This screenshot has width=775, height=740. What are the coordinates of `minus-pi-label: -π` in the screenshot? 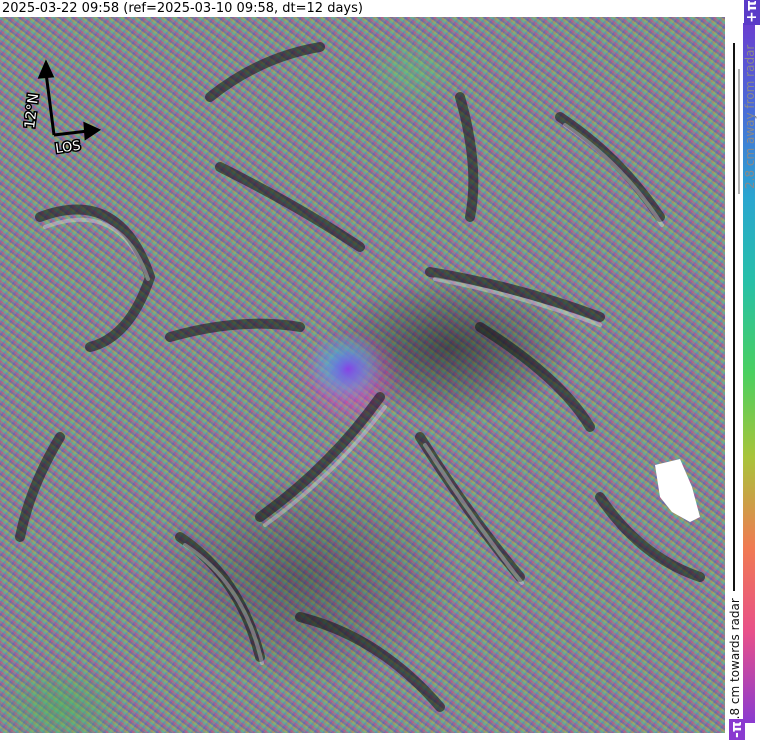 It's located at (737, 729).